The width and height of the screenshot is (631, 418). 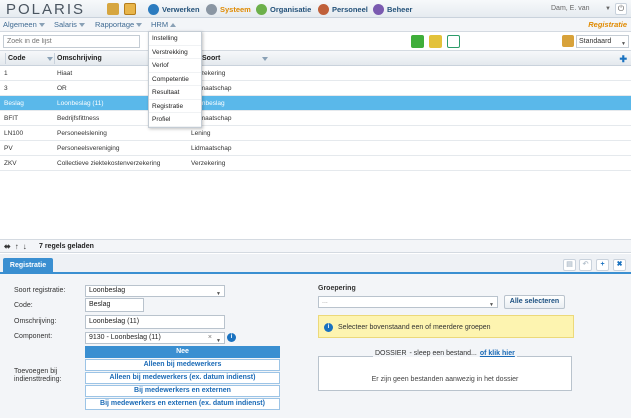 What do you see at coordinates (235, 9) in the screenshot?
I see `nav-label: Systeem` at bounding box center [235, 9].